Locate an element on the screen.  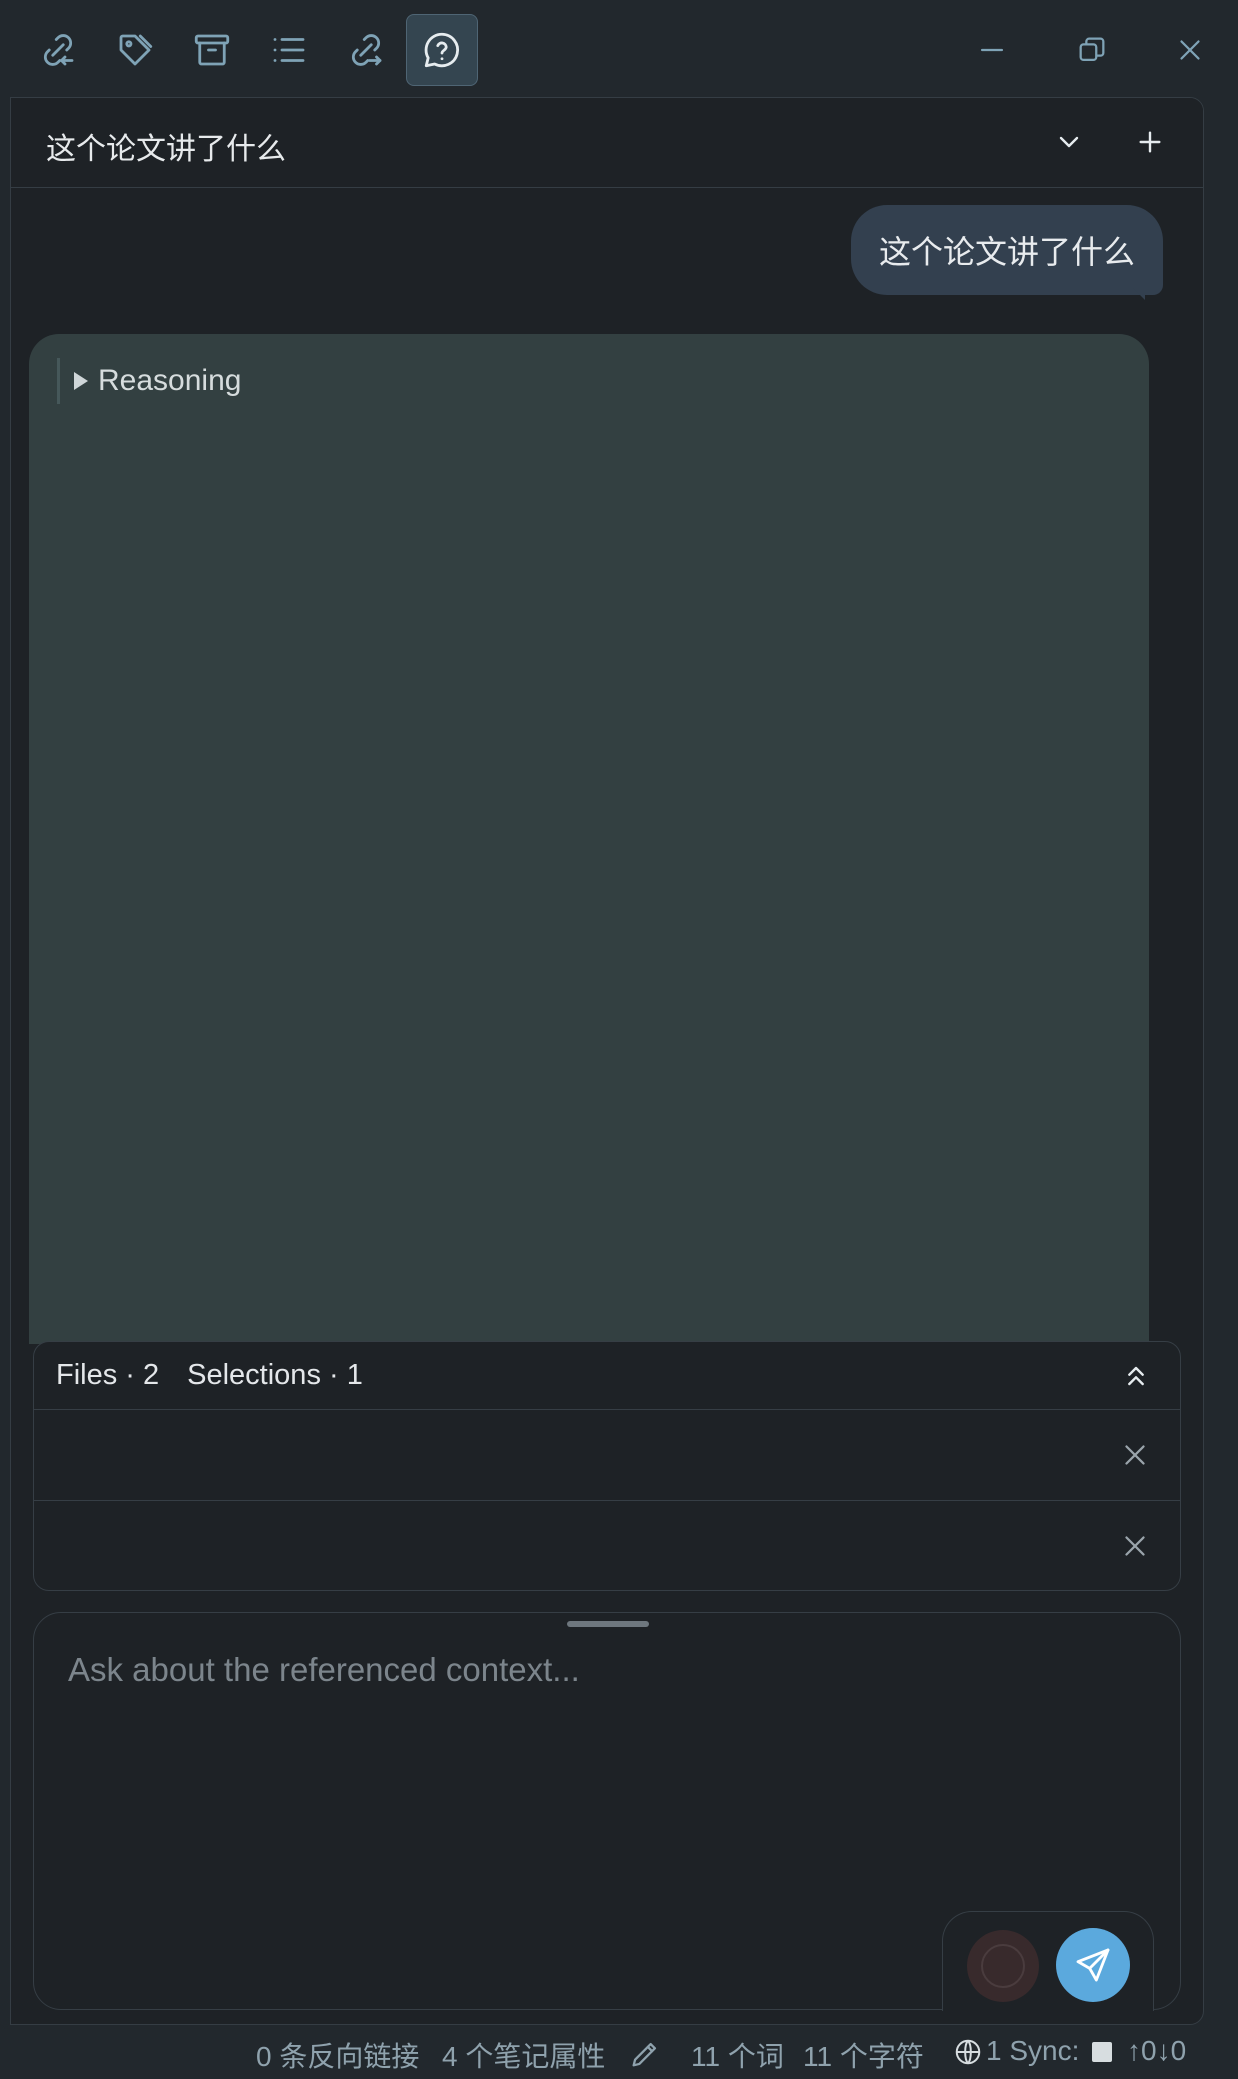
chat-header: 这个论文讲了什么 is located at coordinates (607, 143).